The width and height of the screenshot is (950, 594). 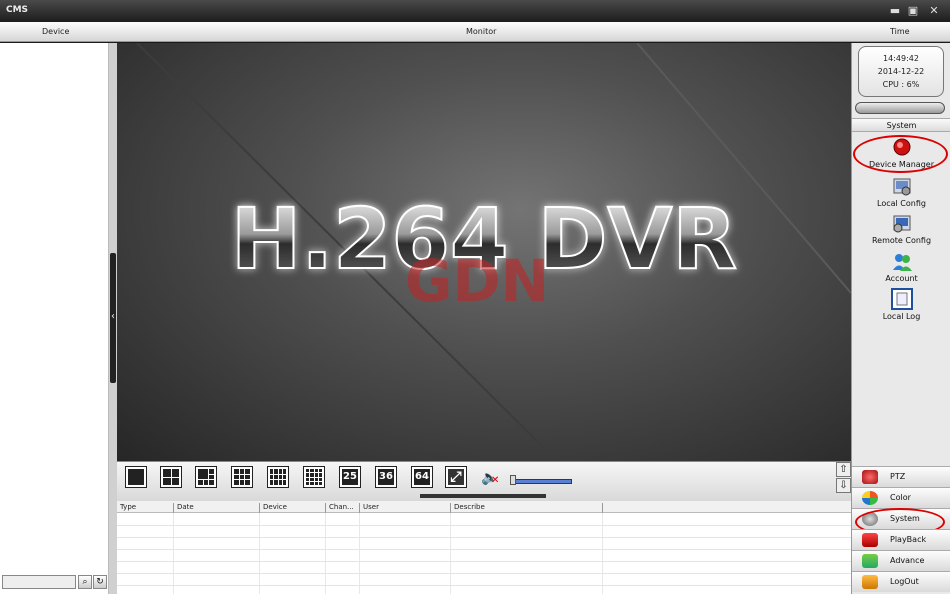 What do you see at coordinates (314, 477) in the screenshot?
I see `layout-16-button` at bounding box center [314, 477].